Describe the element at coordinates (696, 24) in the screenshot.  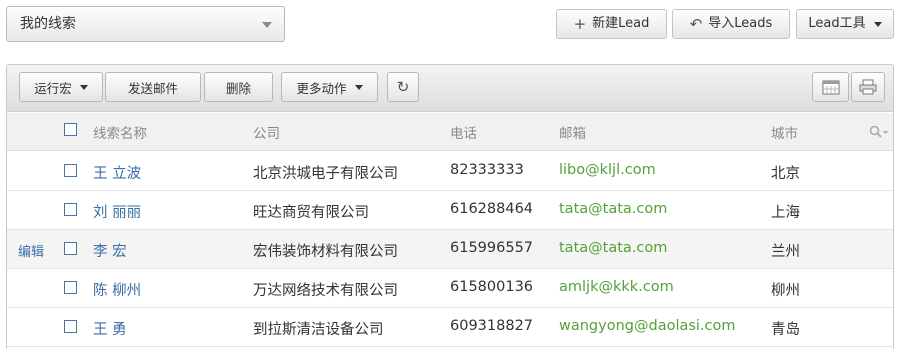
I see `import-arrow-icon: ↶` at that location.